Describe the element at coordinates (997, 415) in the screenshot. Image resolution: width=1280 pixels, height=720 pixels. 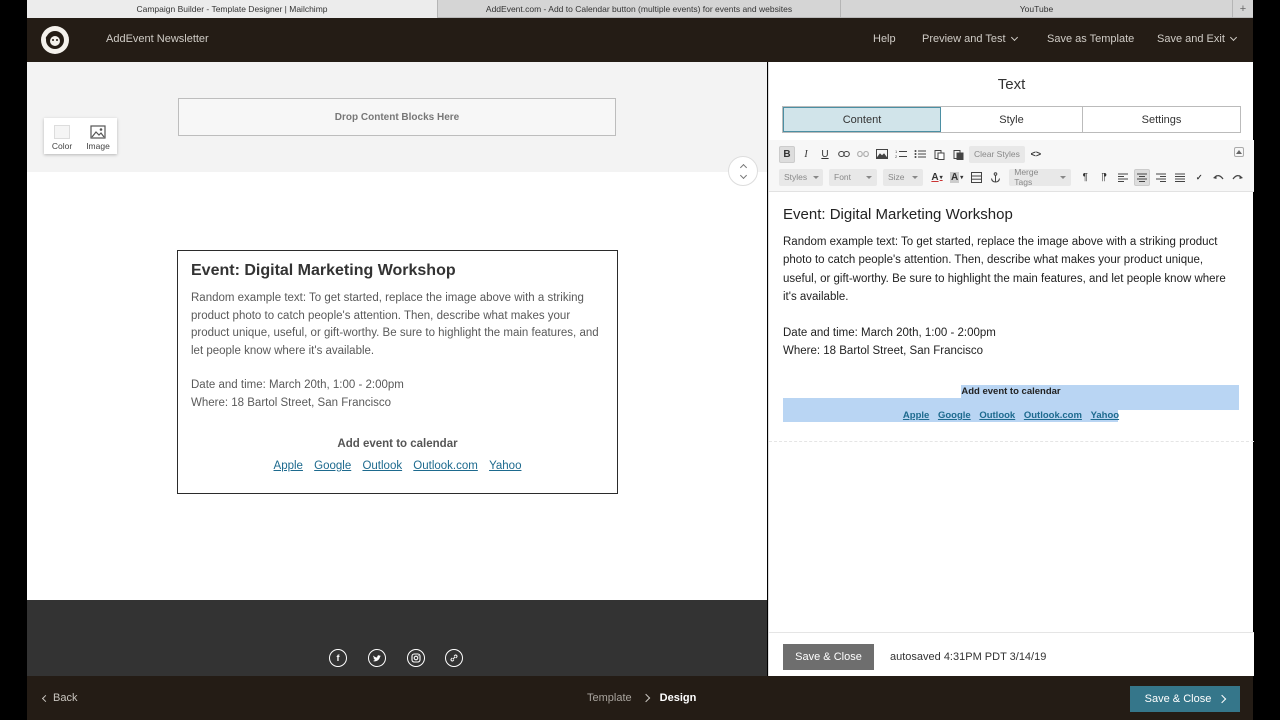
I see `editor-link-outlook: Outlook` at that location.